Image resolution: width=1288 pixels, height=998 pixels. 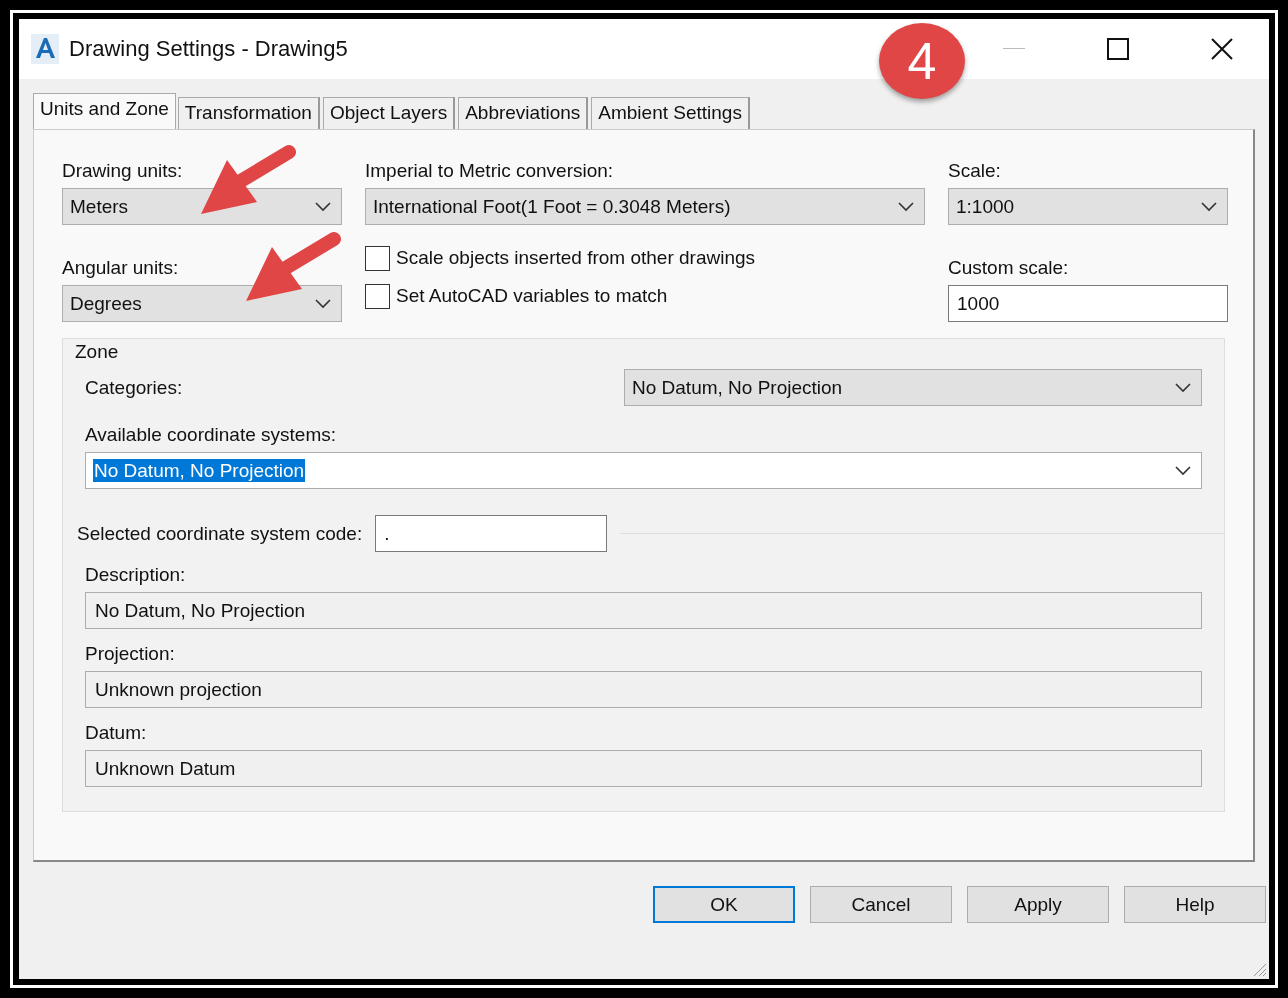 What do you see at coordinates (975, 171) in the screenshot?
I see `field-label: Scale:` at bounding box center [975, 171].